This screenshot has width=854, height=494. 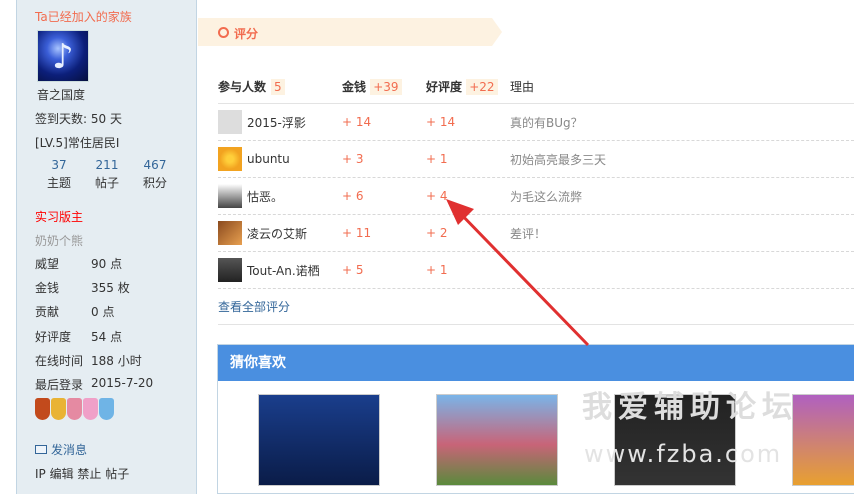 What do you see at coordinates (83, 17) in the screenshot?
I see `family-title: Ta已经加入的家族` at bounding box center [83, 17].